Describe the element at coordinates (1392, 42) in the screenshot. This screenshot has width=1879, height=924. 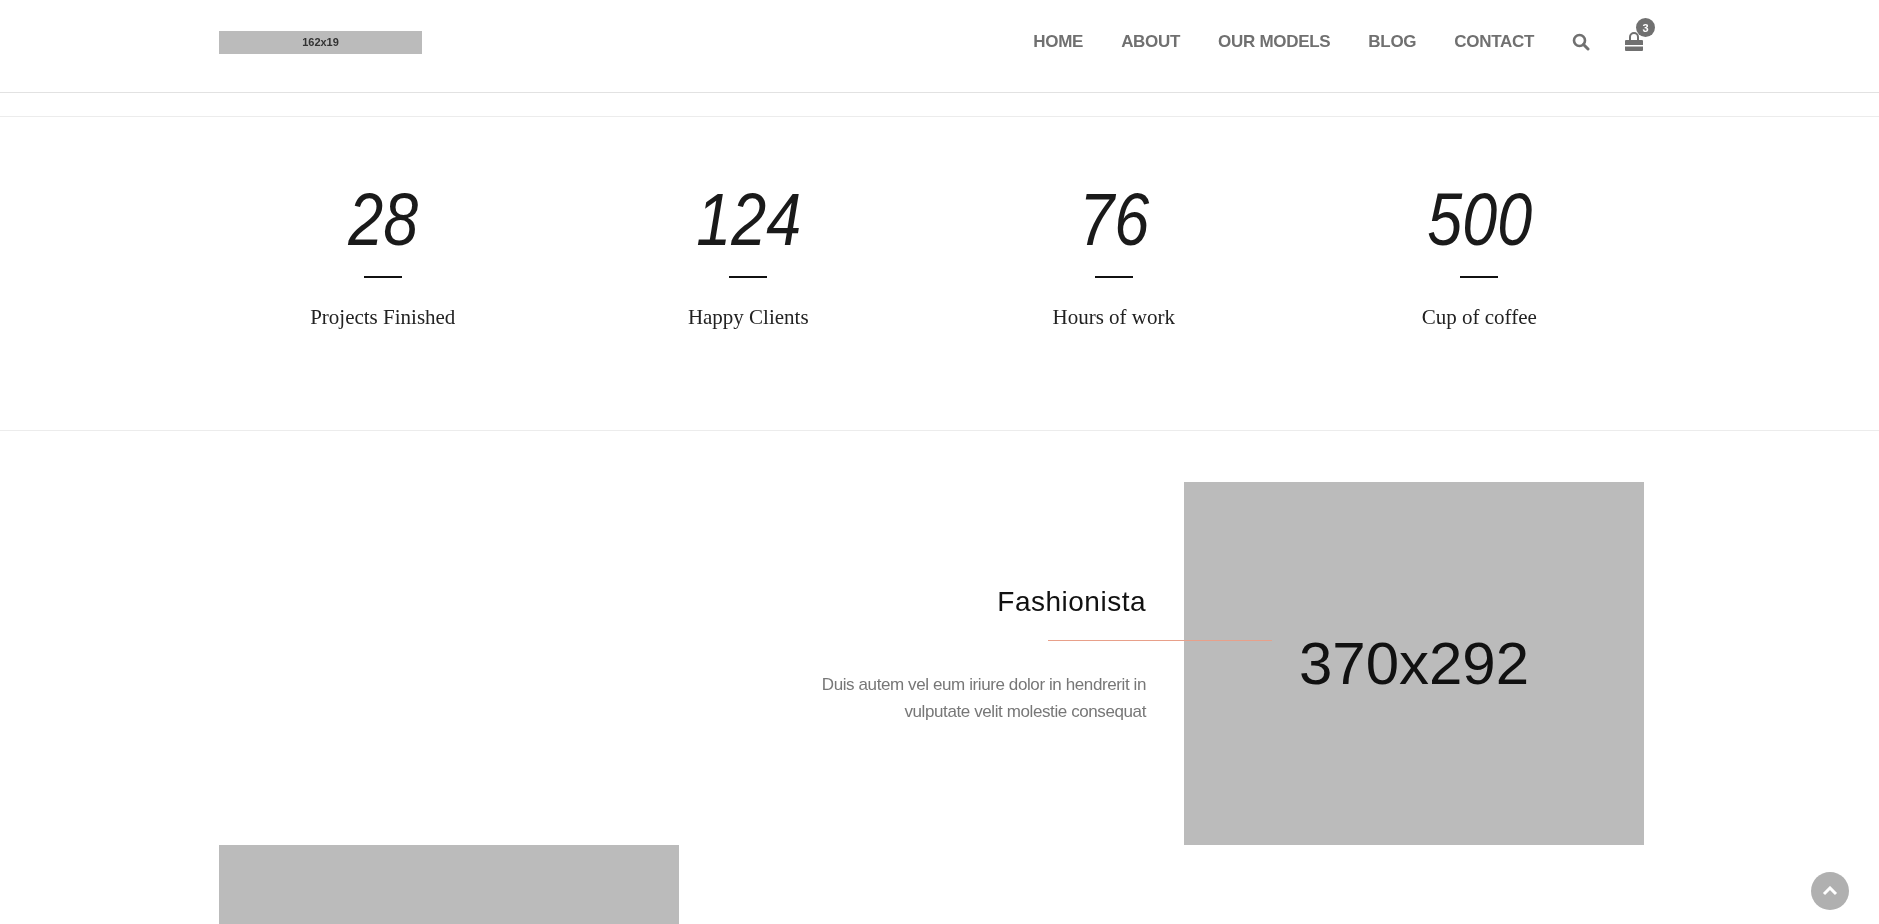
I see `nav-link: BLOG` at that location.